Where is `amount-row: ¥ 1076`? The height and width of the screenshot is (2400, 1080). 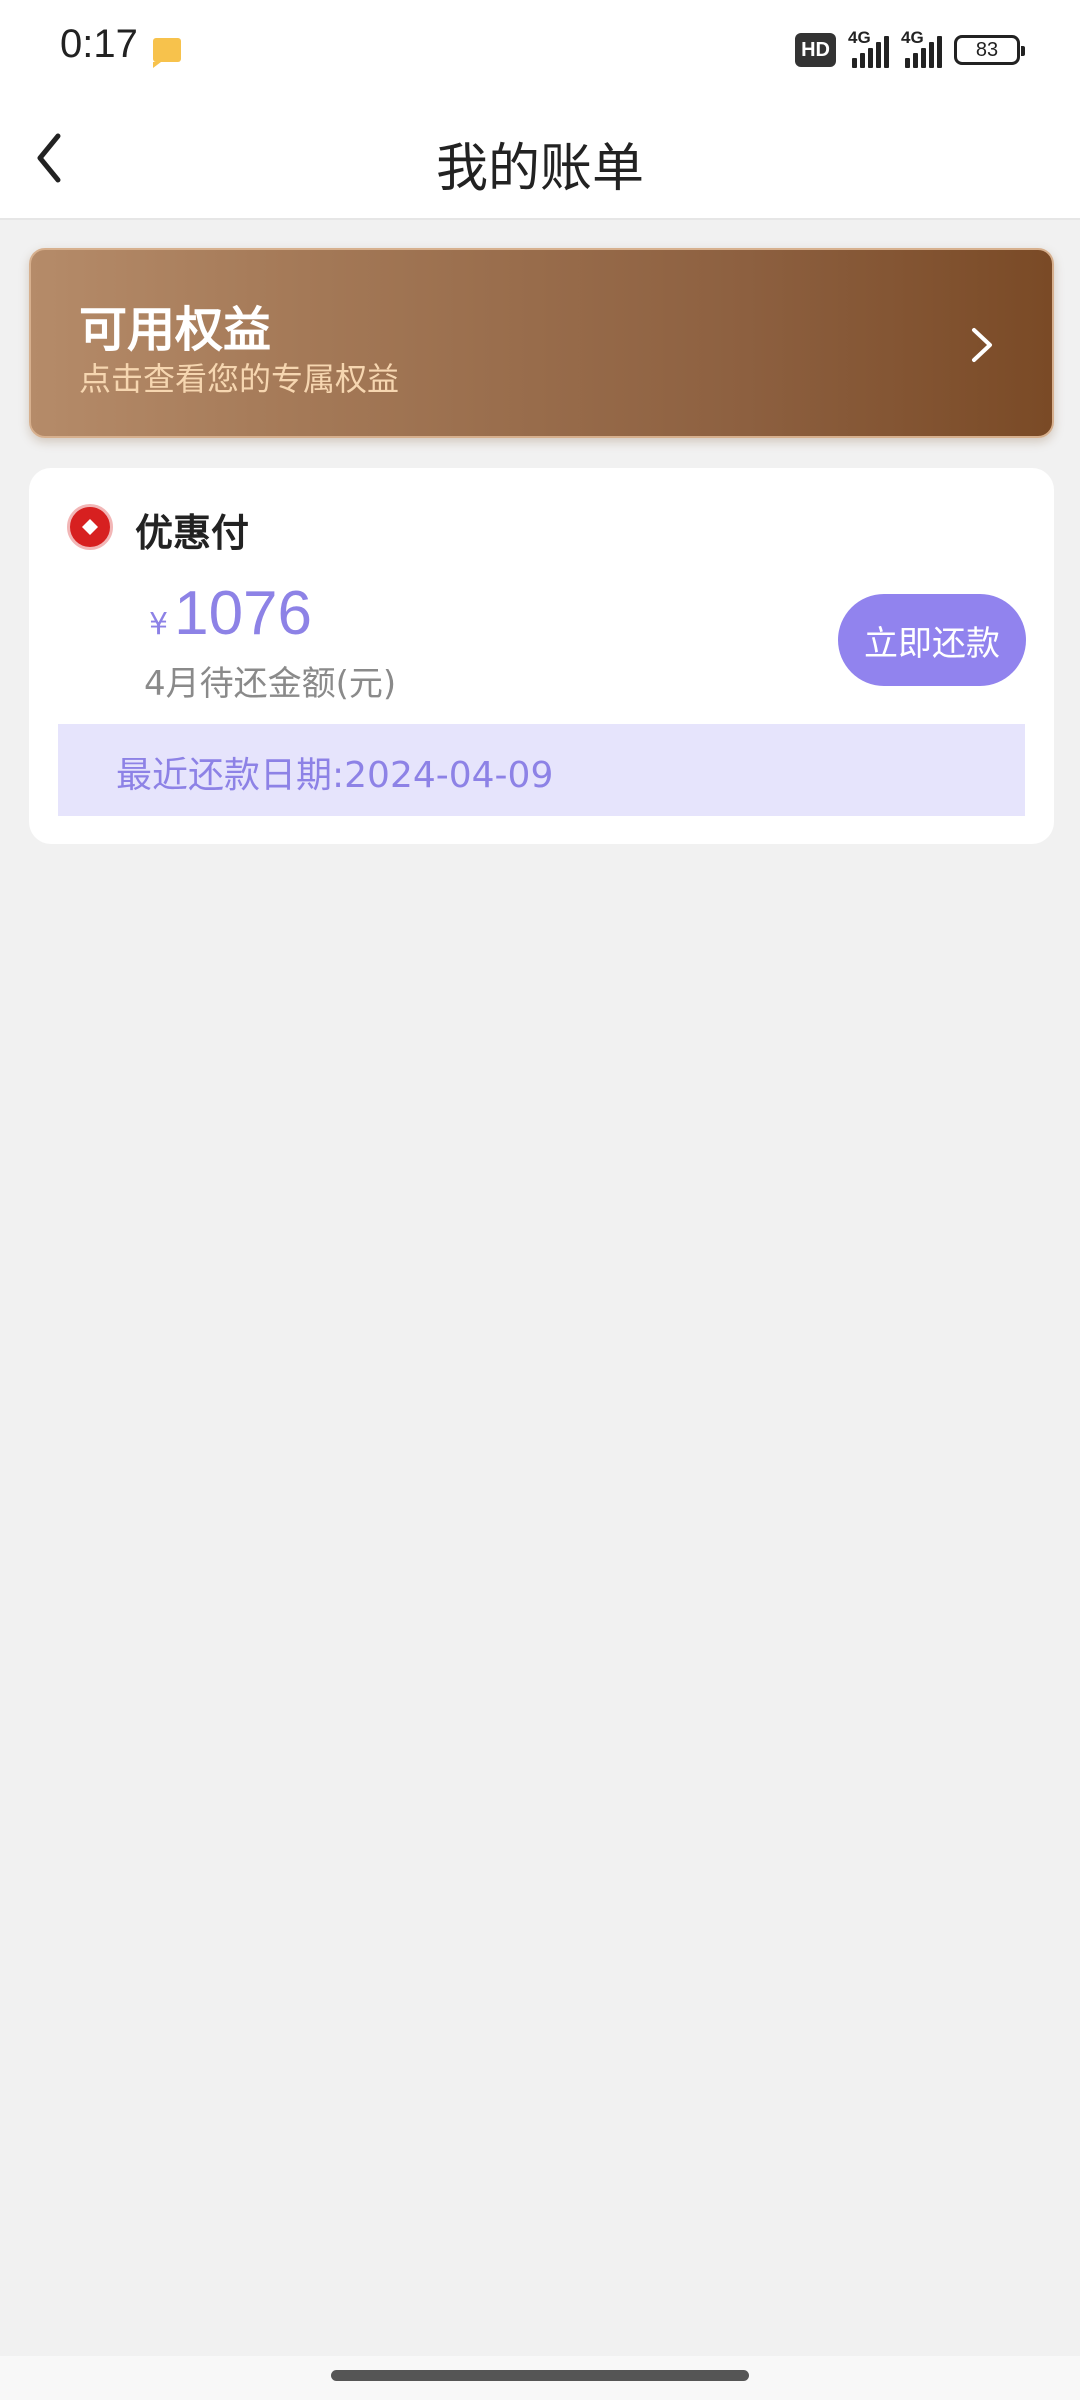 amount-row: ¥ 1076 is located at coordinates (230, 613).